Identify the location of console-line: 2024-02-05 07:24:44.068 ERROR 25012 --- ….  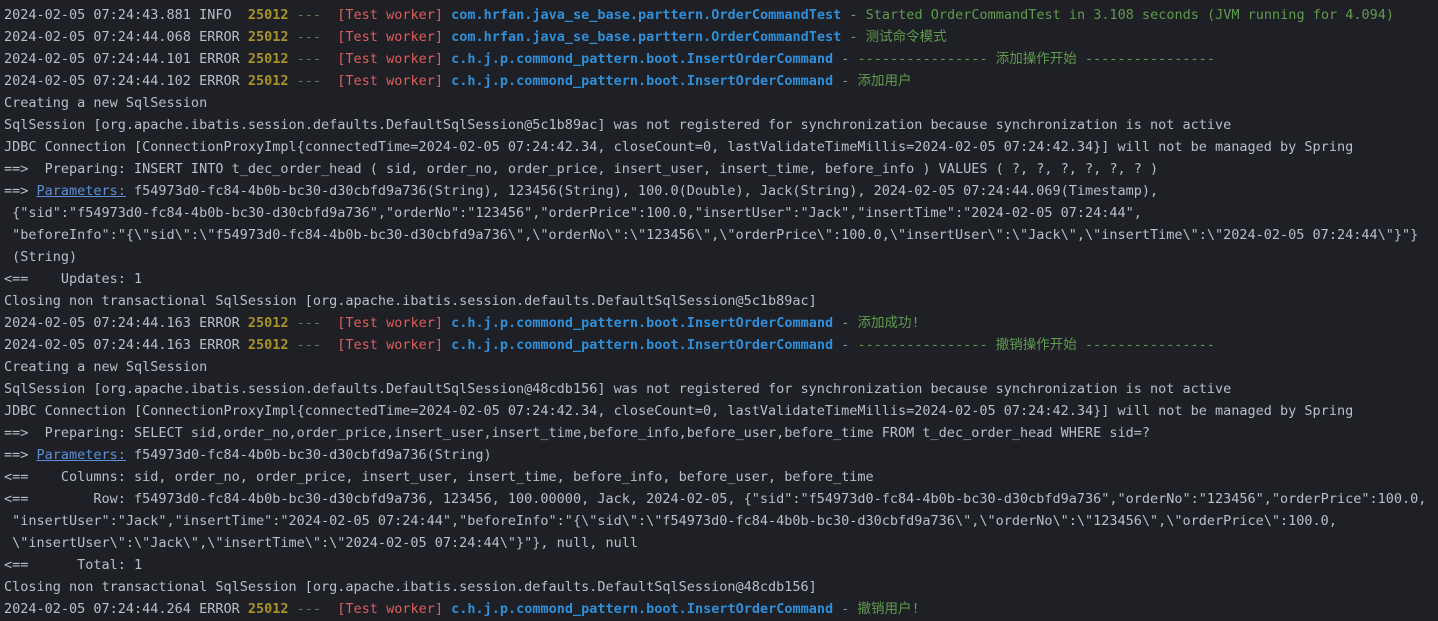
(721, 37).